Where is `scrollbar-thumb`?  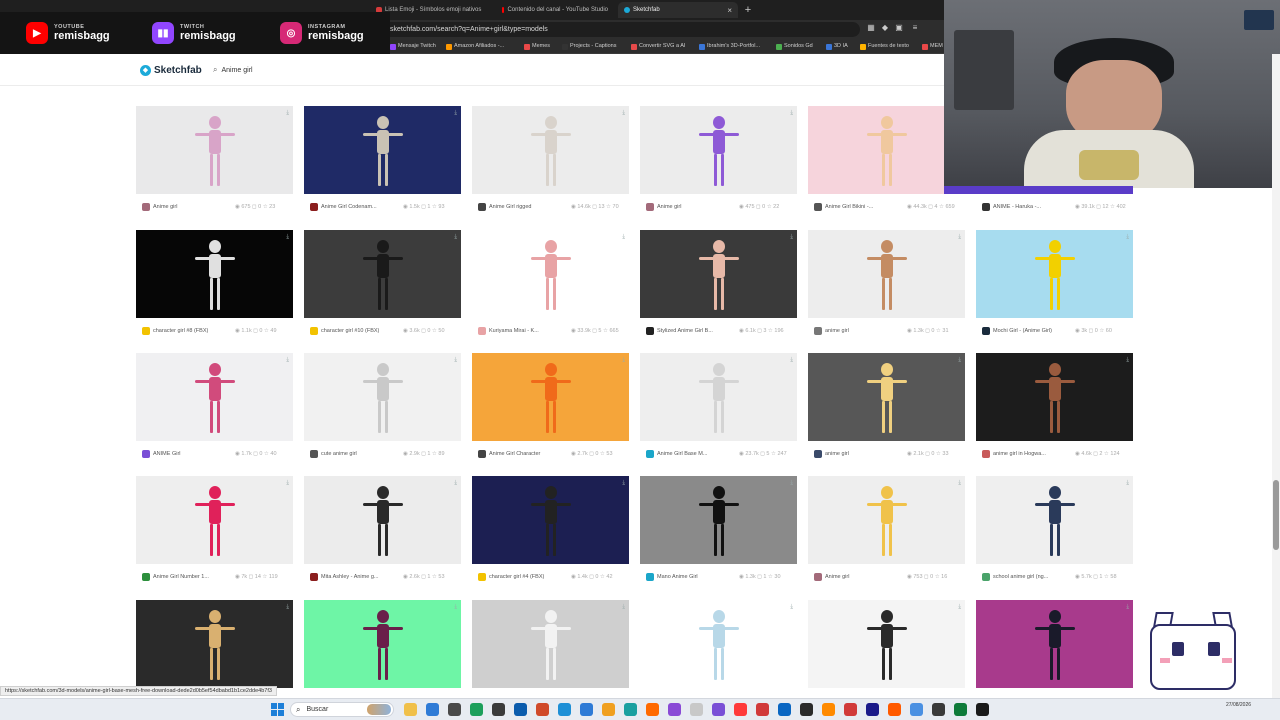
scrollbar-thumb is located at coordinates (1276, 515).